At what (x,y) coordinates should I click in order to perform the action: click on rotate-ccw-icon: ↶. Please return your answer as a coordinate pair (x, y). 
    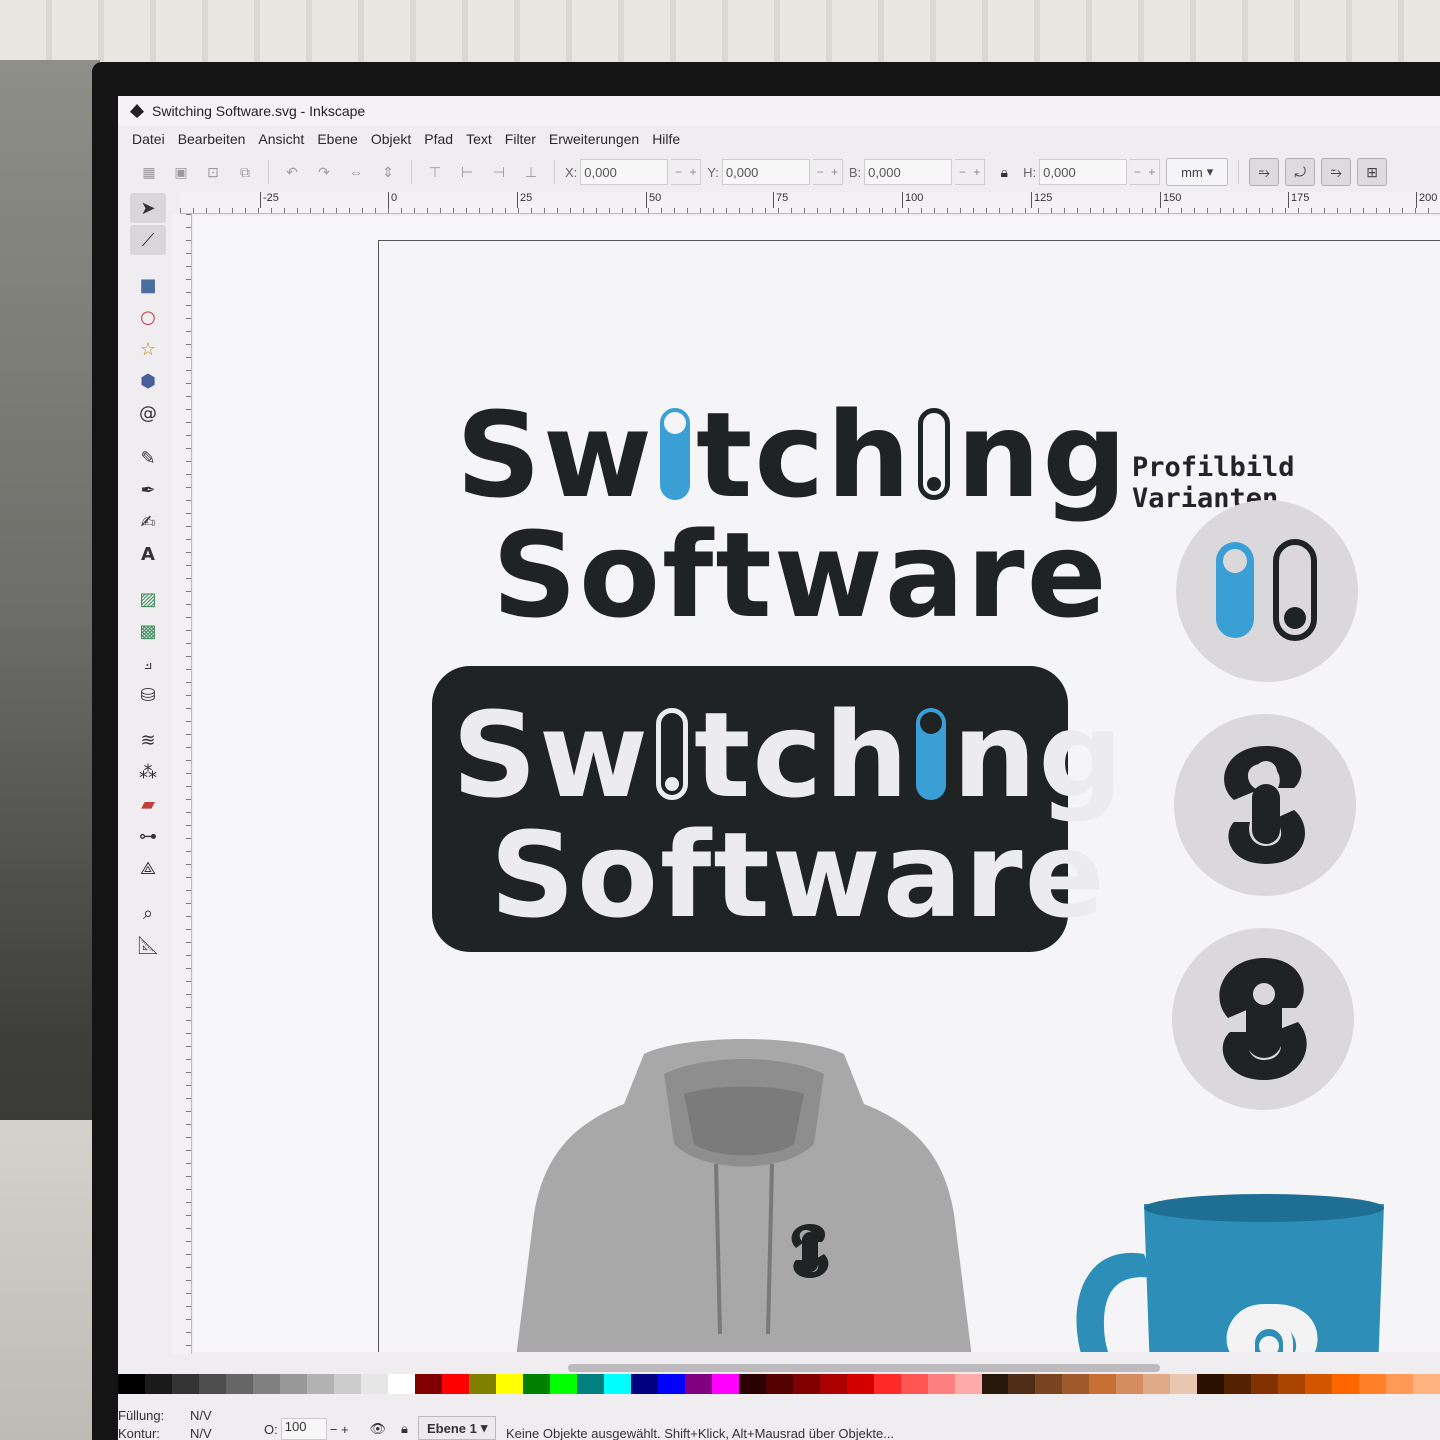
    Looking at the image, I should click on (292, 172).